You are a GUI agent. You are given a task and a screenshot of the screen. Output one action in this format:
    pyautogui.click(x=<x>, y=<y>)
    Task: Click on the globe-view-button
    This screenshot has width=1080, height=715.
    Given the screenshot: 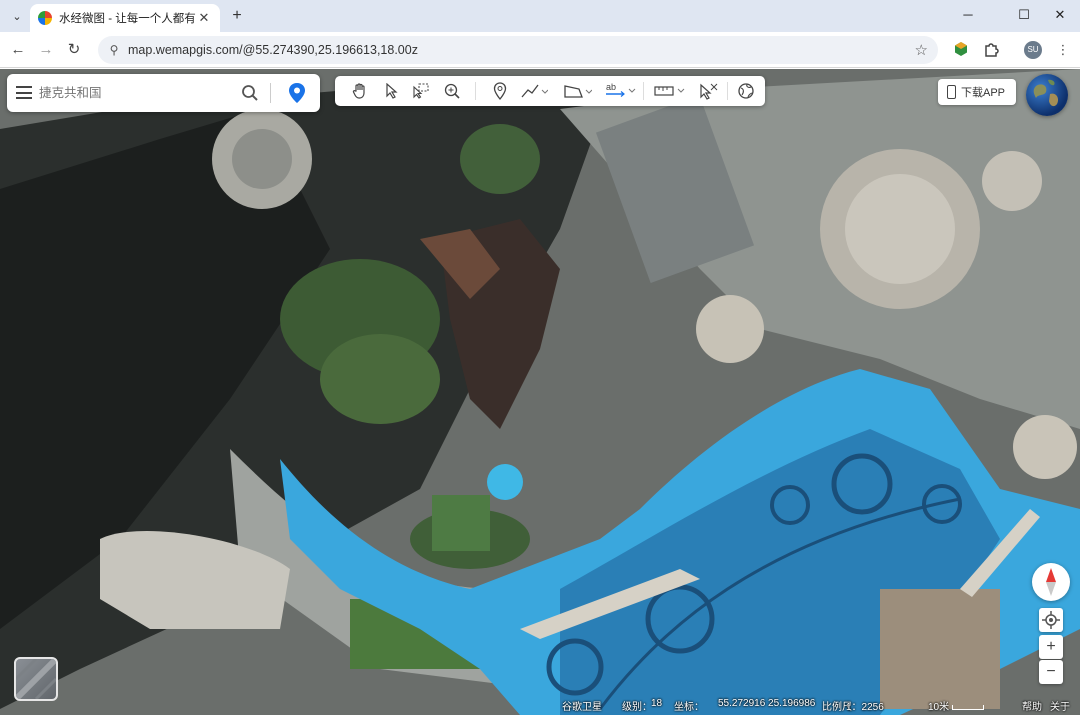 What is the action you would take?
    pyautogui.click(x=1047, y=95)
    